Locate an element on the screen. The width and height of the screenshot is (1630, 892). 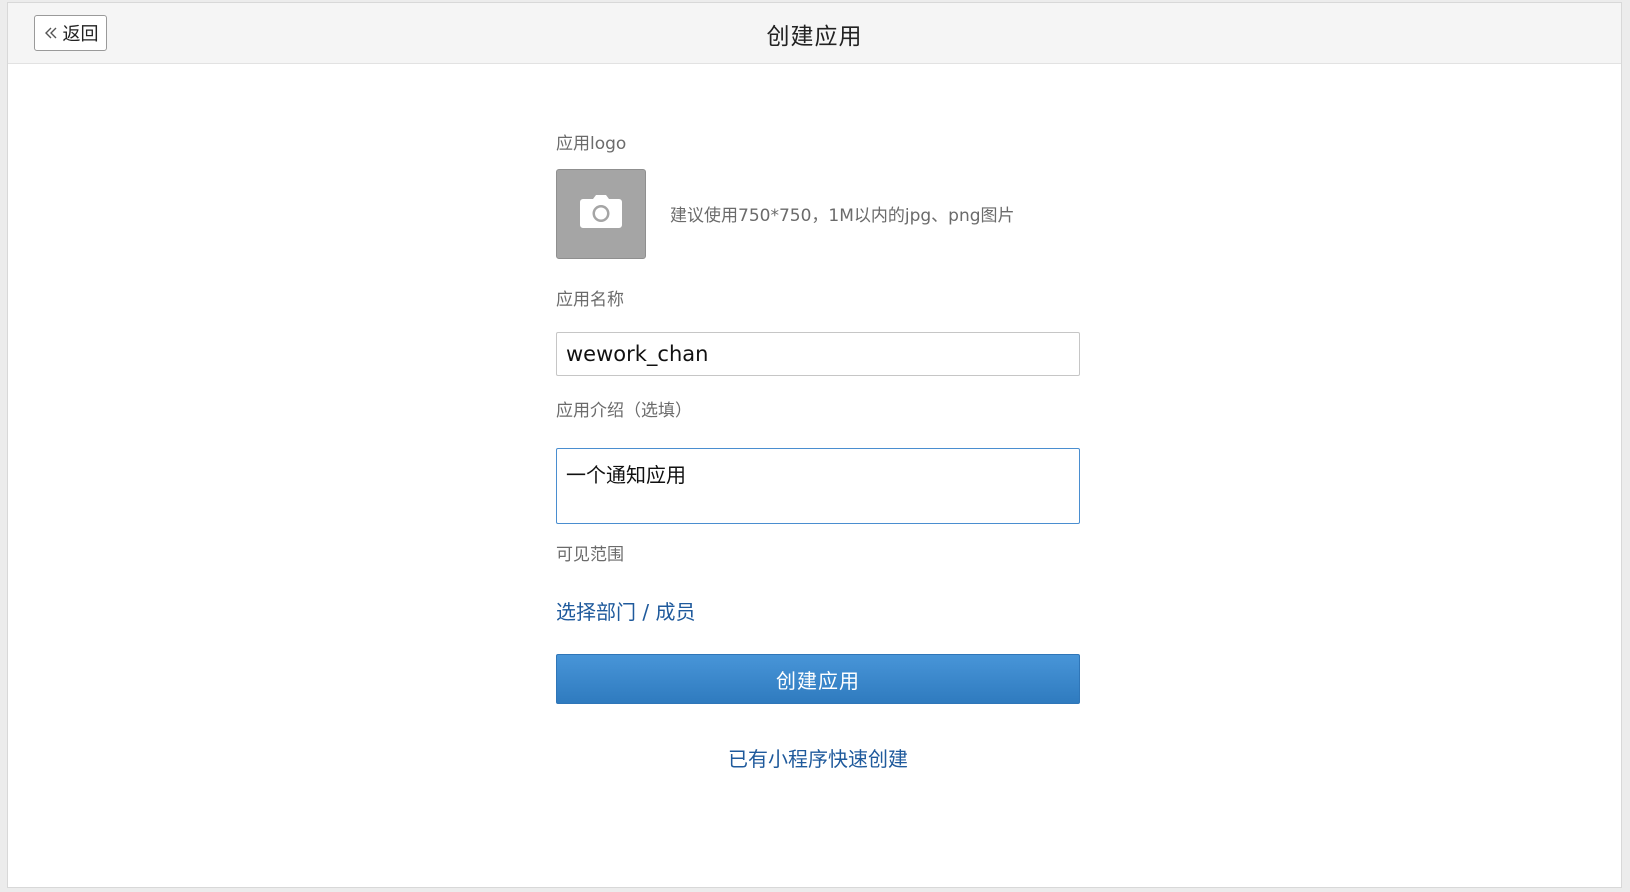
camera-icon is located at coordinates (601, 214).